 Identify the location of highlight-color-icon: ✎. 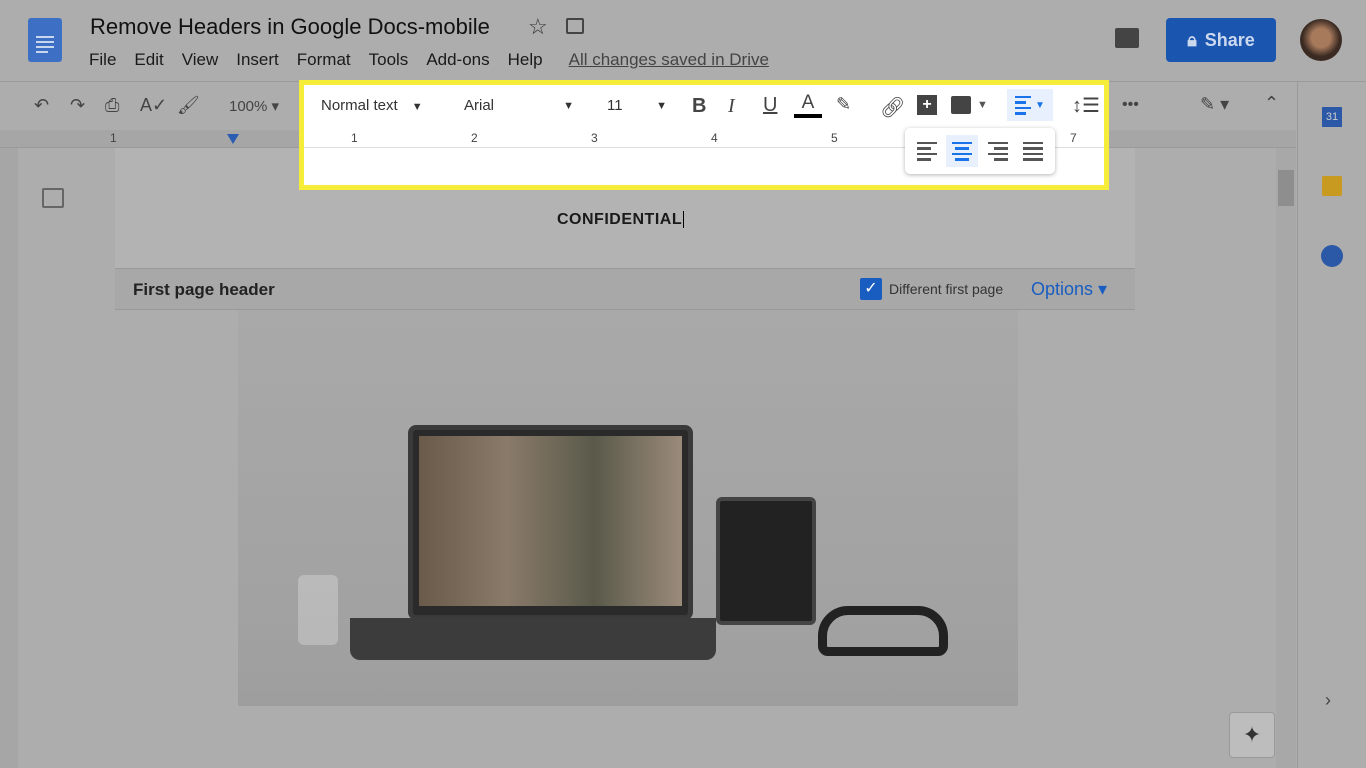
(843, 104).